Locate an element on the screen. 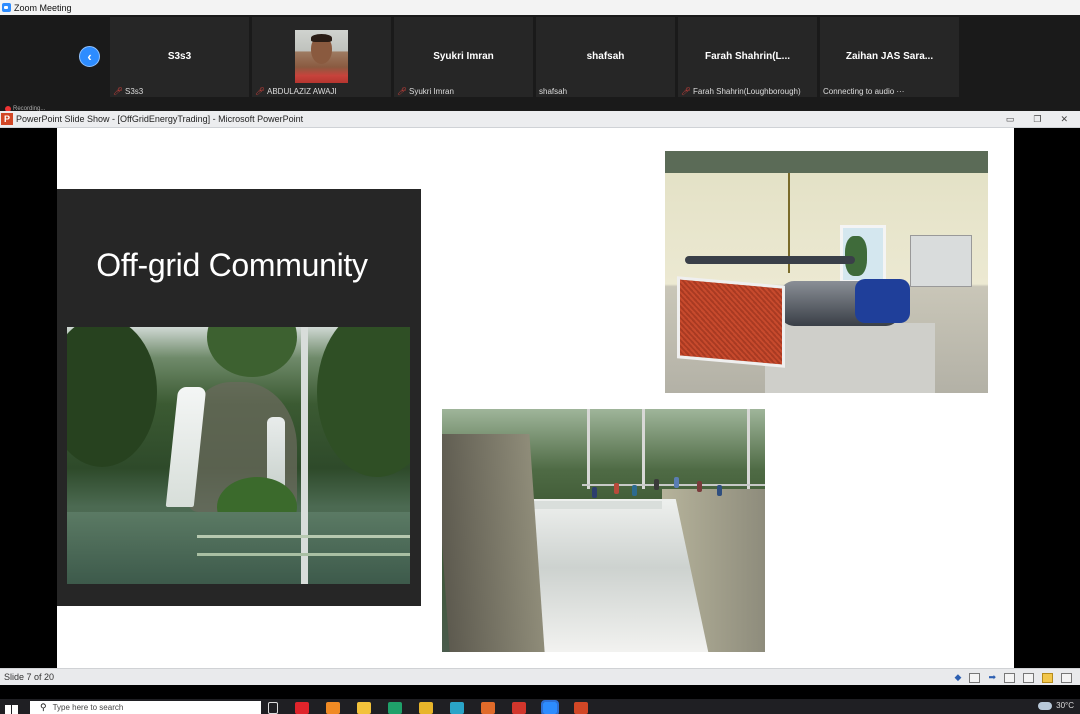  slide-title: Off-grid Community is located at coordinates (232, 265).